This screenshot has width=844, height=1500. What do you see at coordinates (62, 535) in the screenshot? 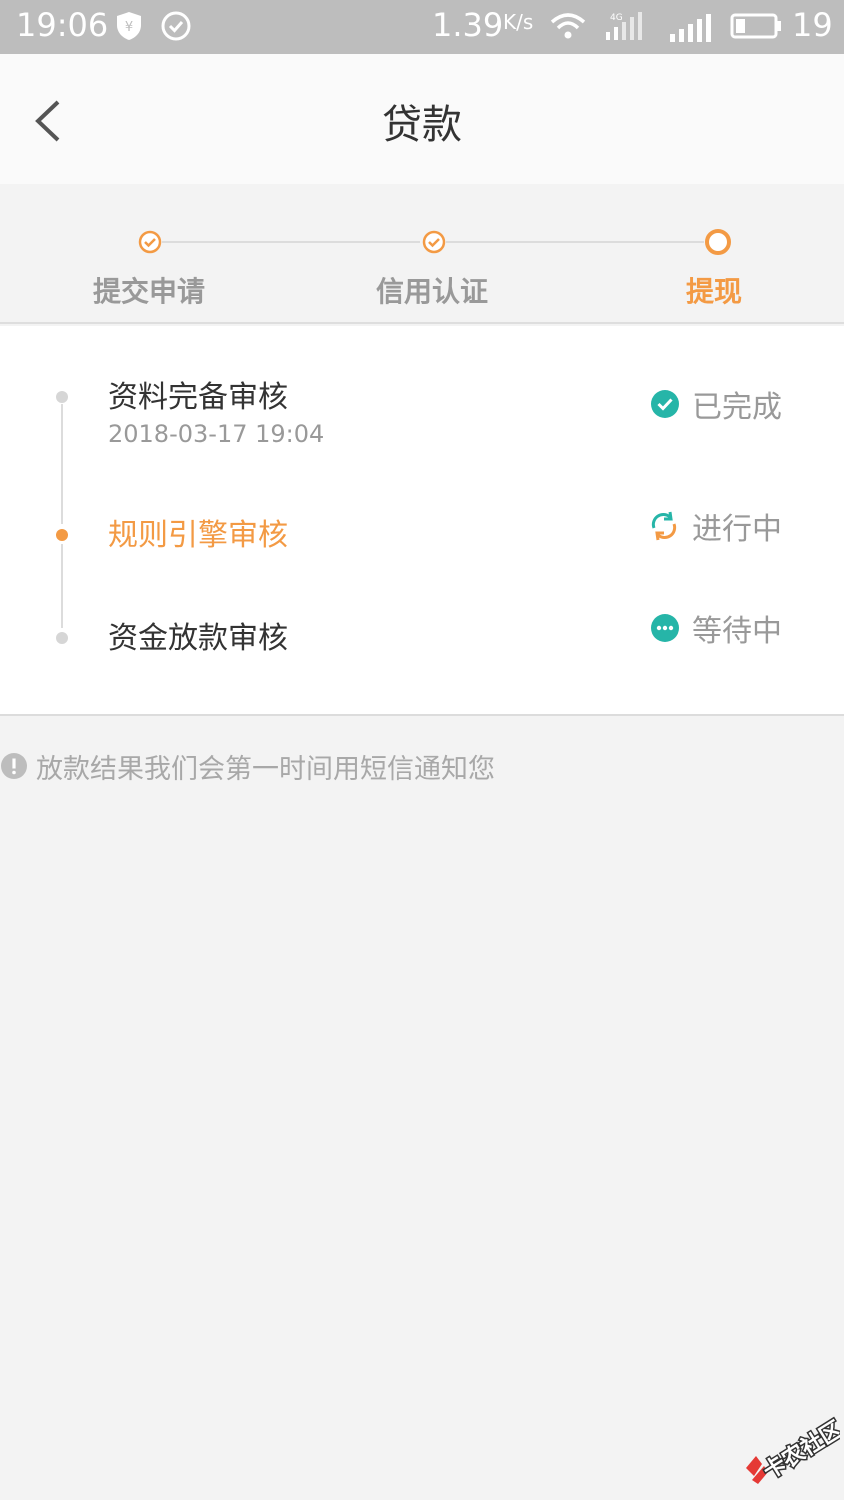
I see `timeline-dot-active` at bounding box center [62, 535].